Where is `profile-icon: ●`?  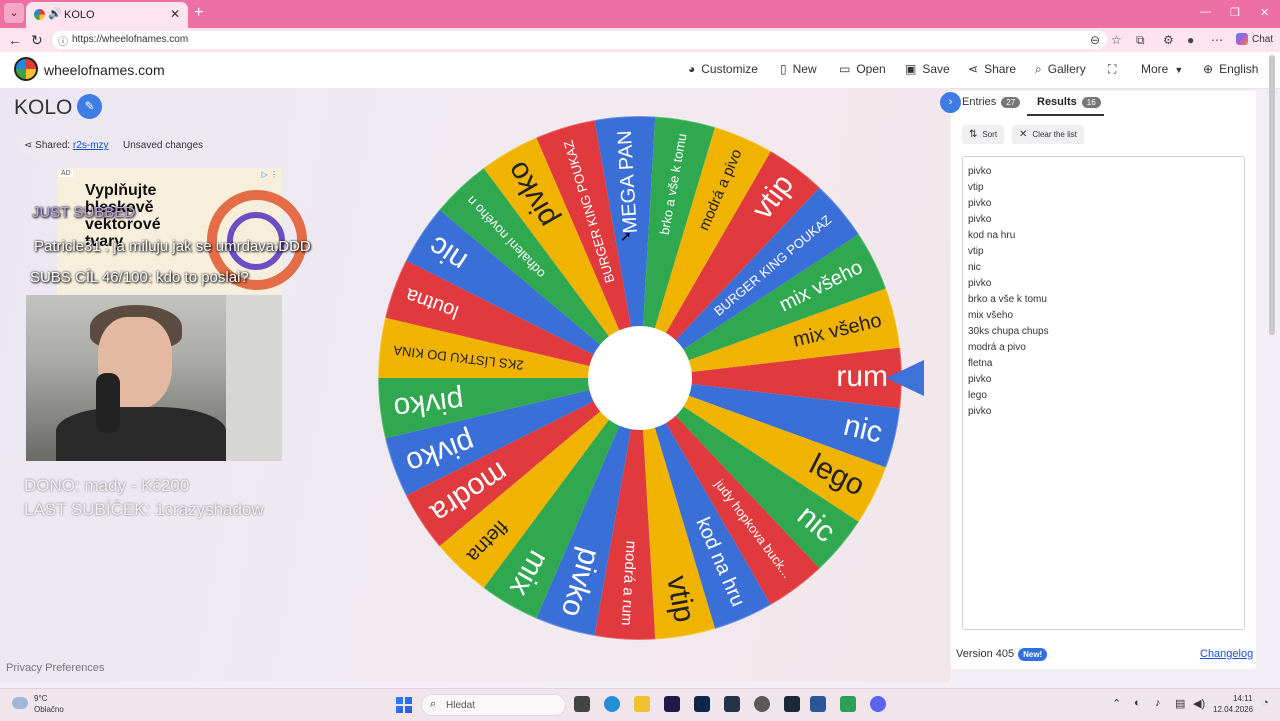
profile-icon: ● is located at coordinates (1190, 40).